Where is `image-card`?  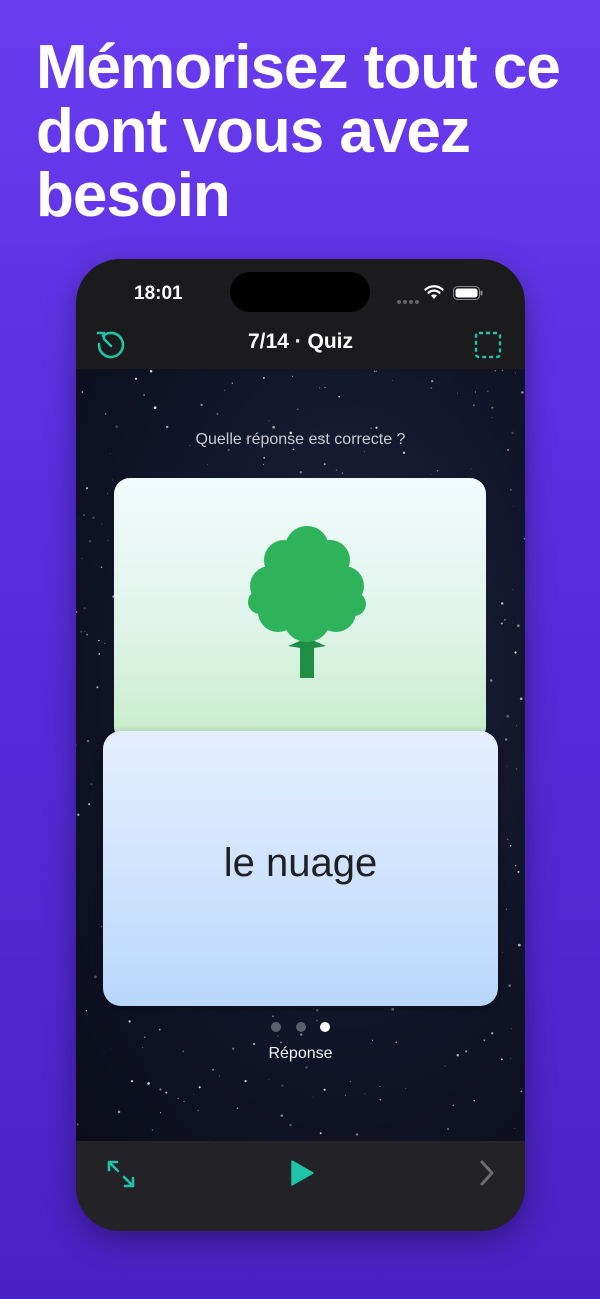 image-card is located at coordinates (300, 610).